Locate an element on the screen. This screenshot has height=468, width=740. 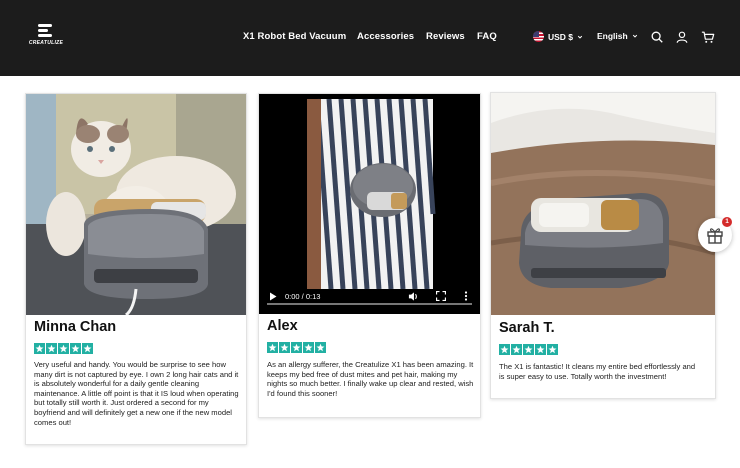
nav-link-reviews: Reviews is located at coordinates (445, 36).